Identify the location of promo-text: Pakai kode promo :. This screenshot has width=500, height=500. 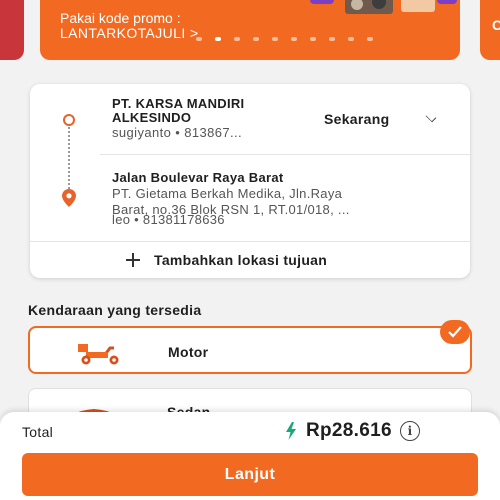
(120, 18).